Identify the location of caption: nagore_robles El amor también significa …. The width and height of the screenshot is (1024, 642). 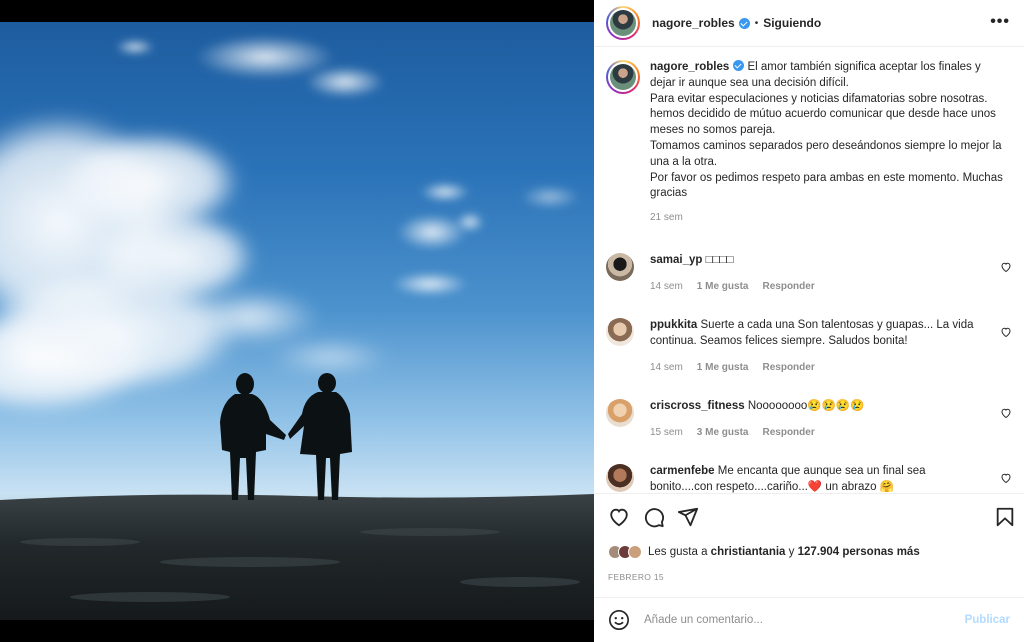
(809, 141).